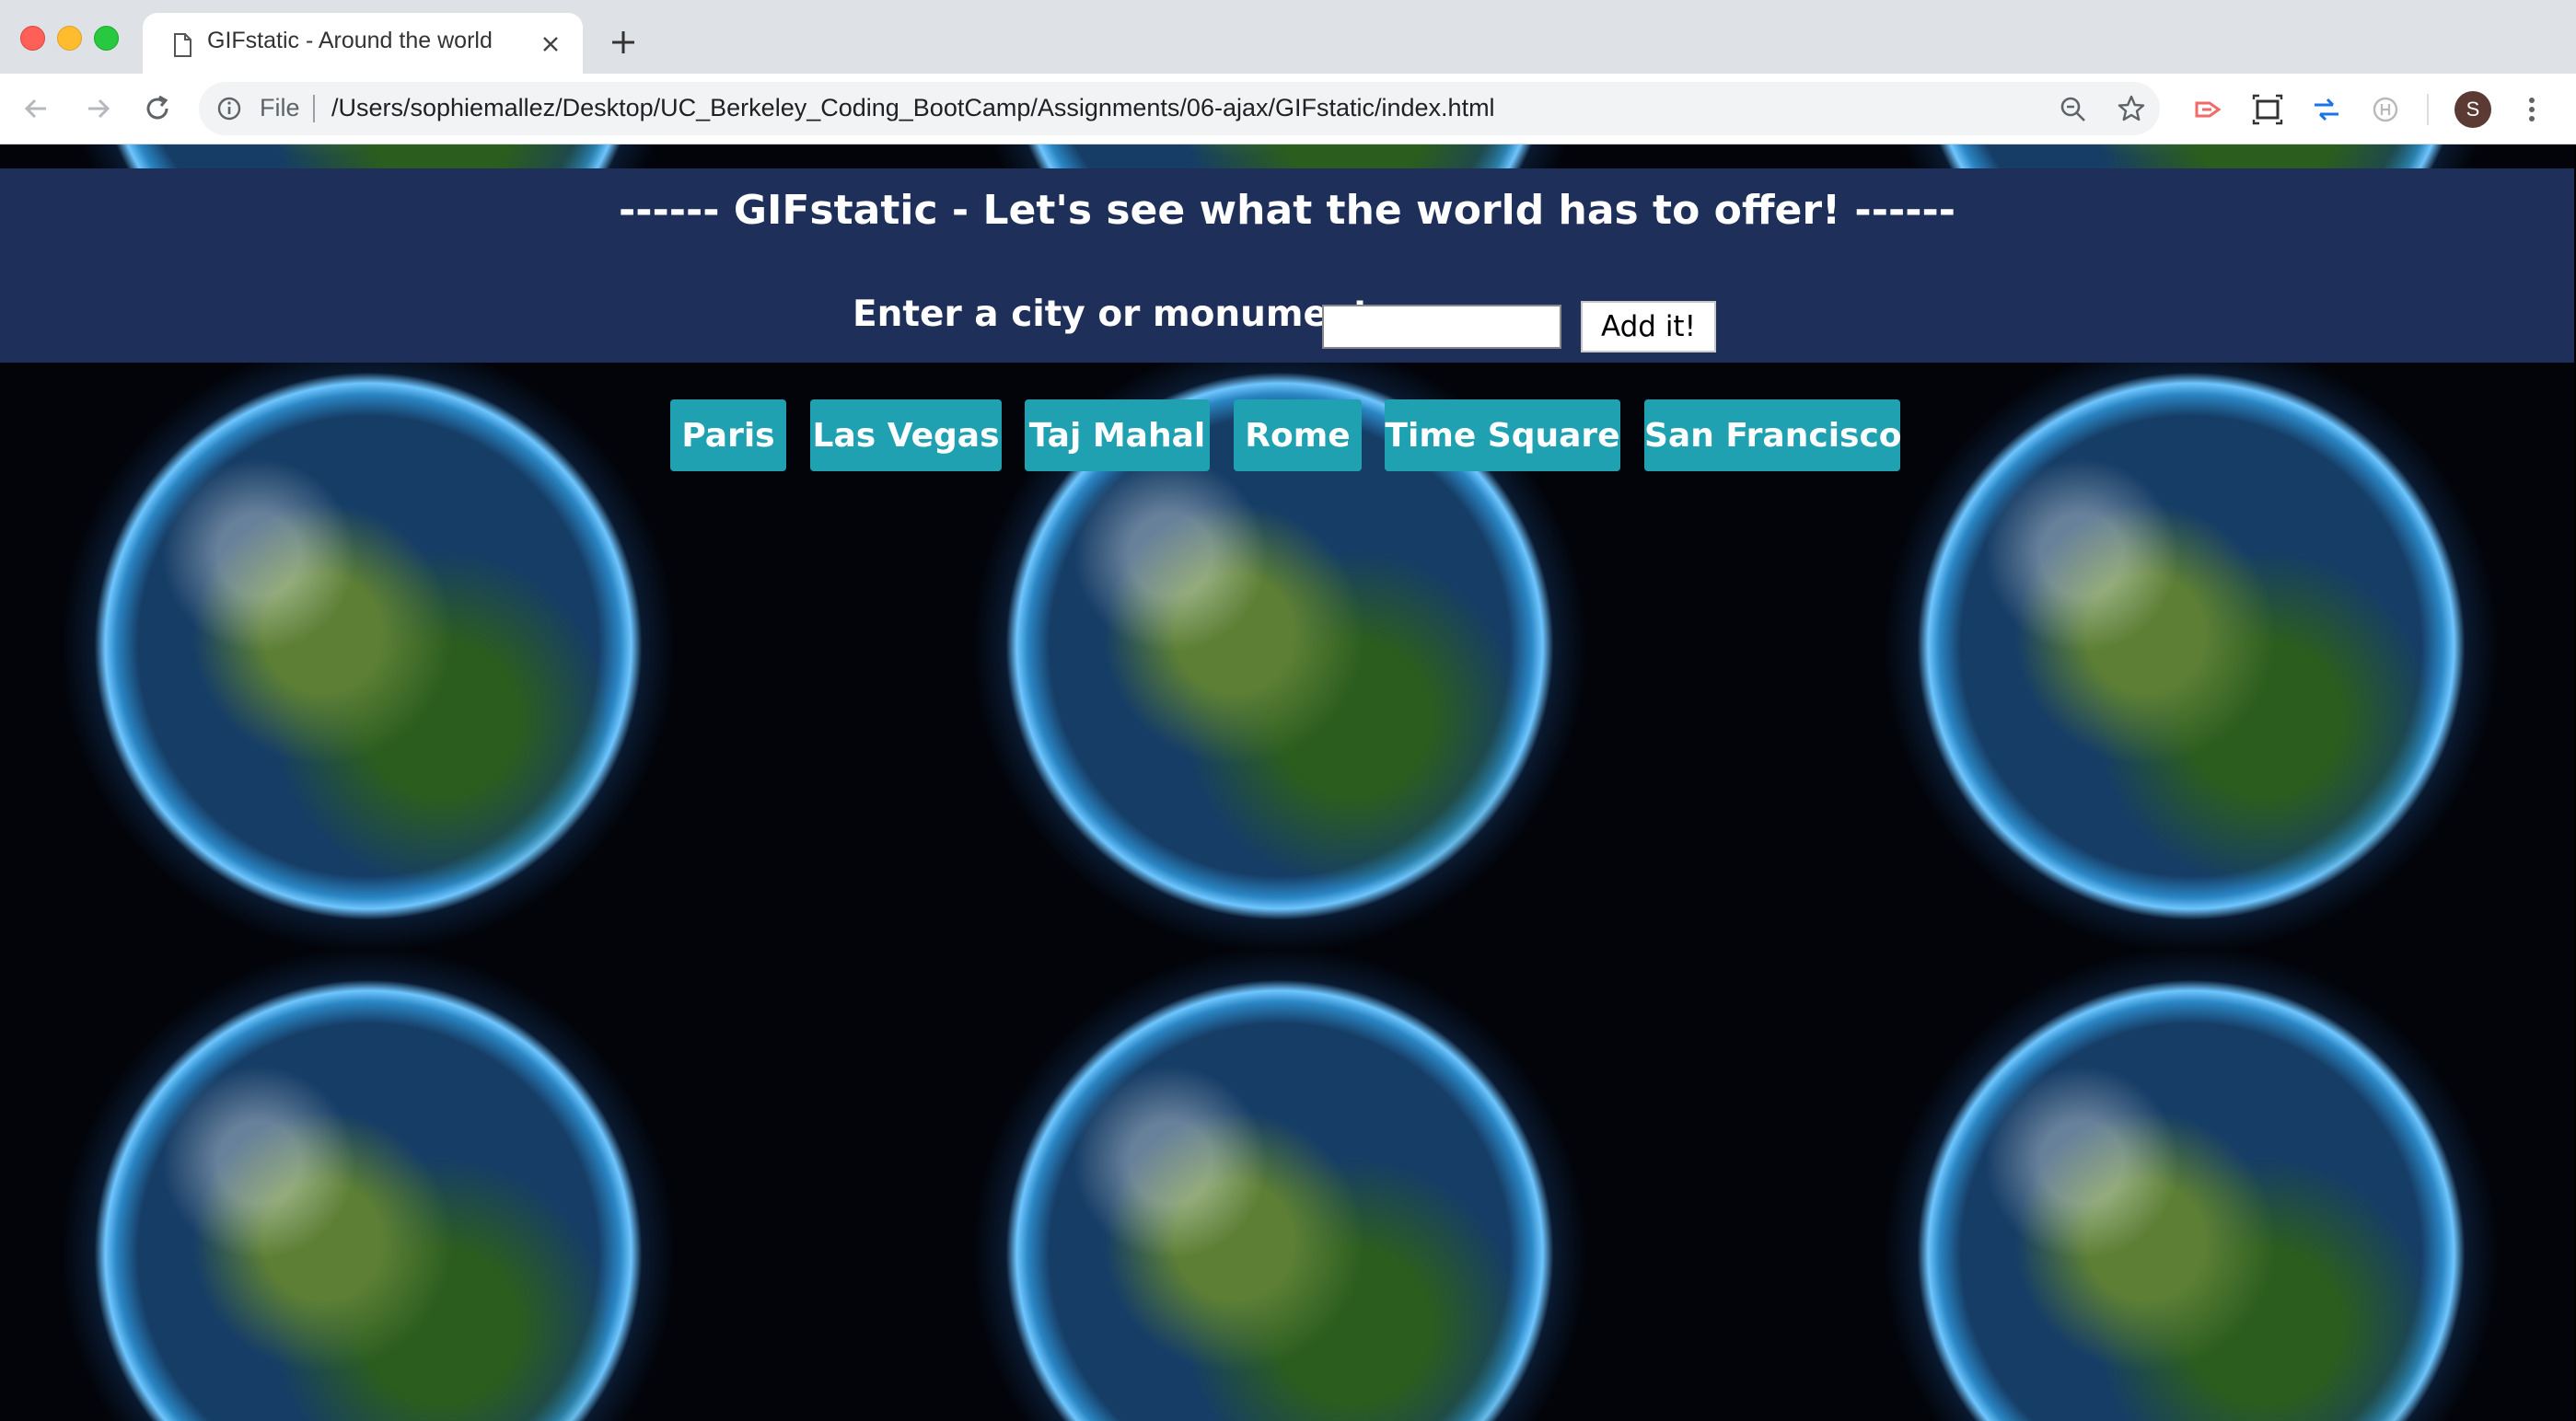  I want to click on new-tab-icon, so click(623, 42).